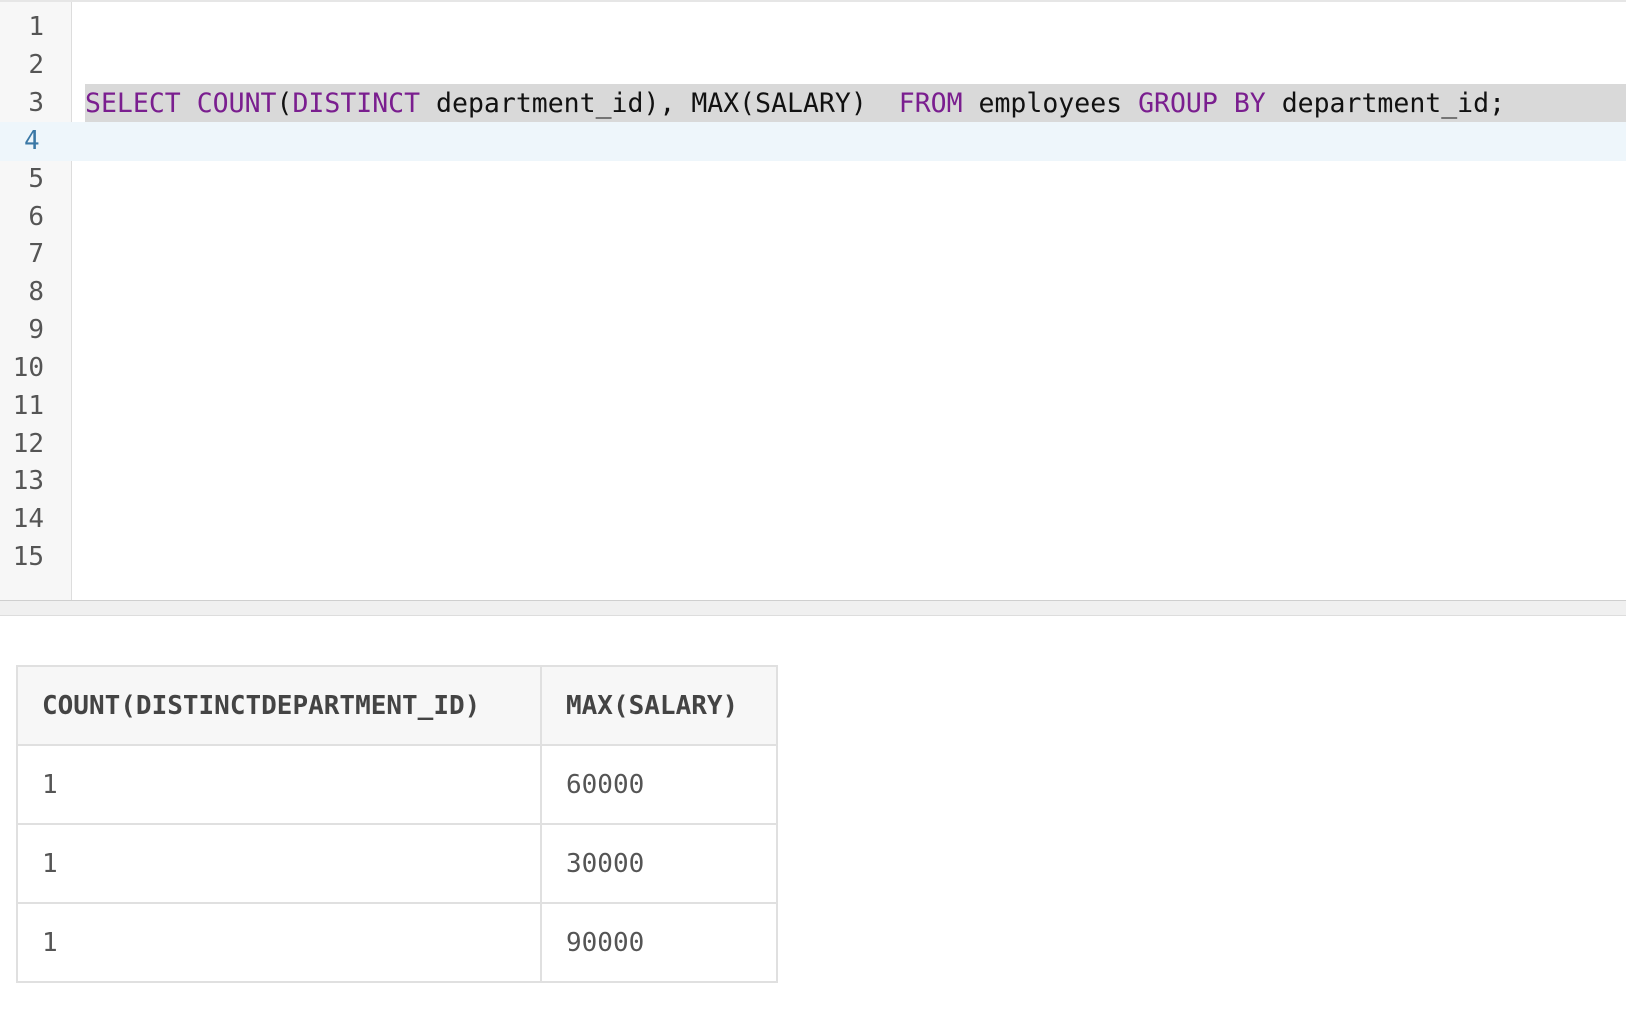 The height and width of the screenshot is (1020, 1626). What do you see at coordinates (659, 784) in the screenshot?
I see `table-cell: 60000` at bounding box center [659, 784].